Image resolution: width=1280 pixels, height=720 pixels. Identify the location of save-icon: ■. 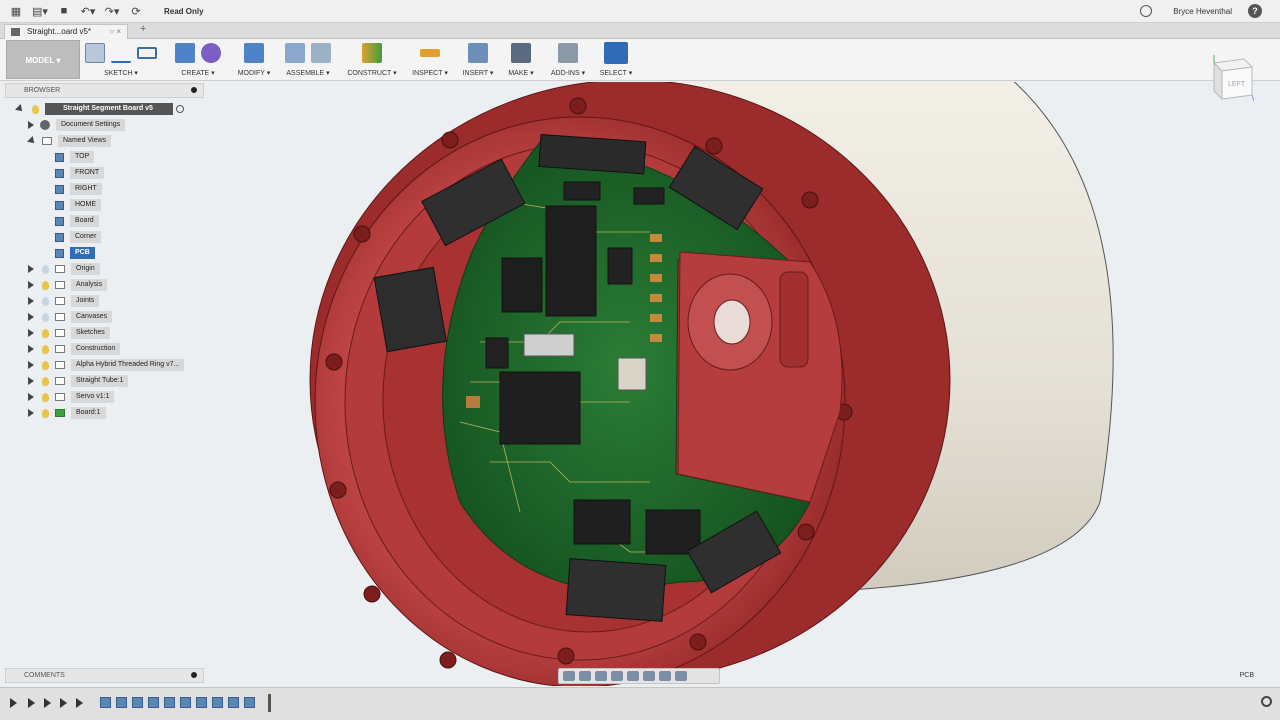
(64, 11).